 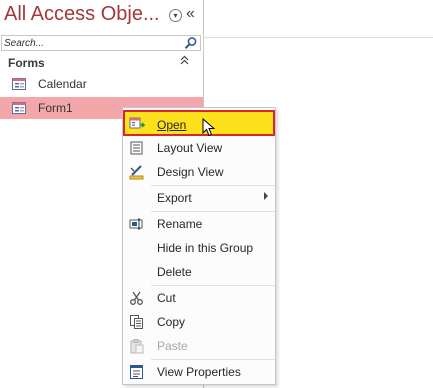 I want to click on menu-item-layout-view: Layout View, so click(x=199, y=148).